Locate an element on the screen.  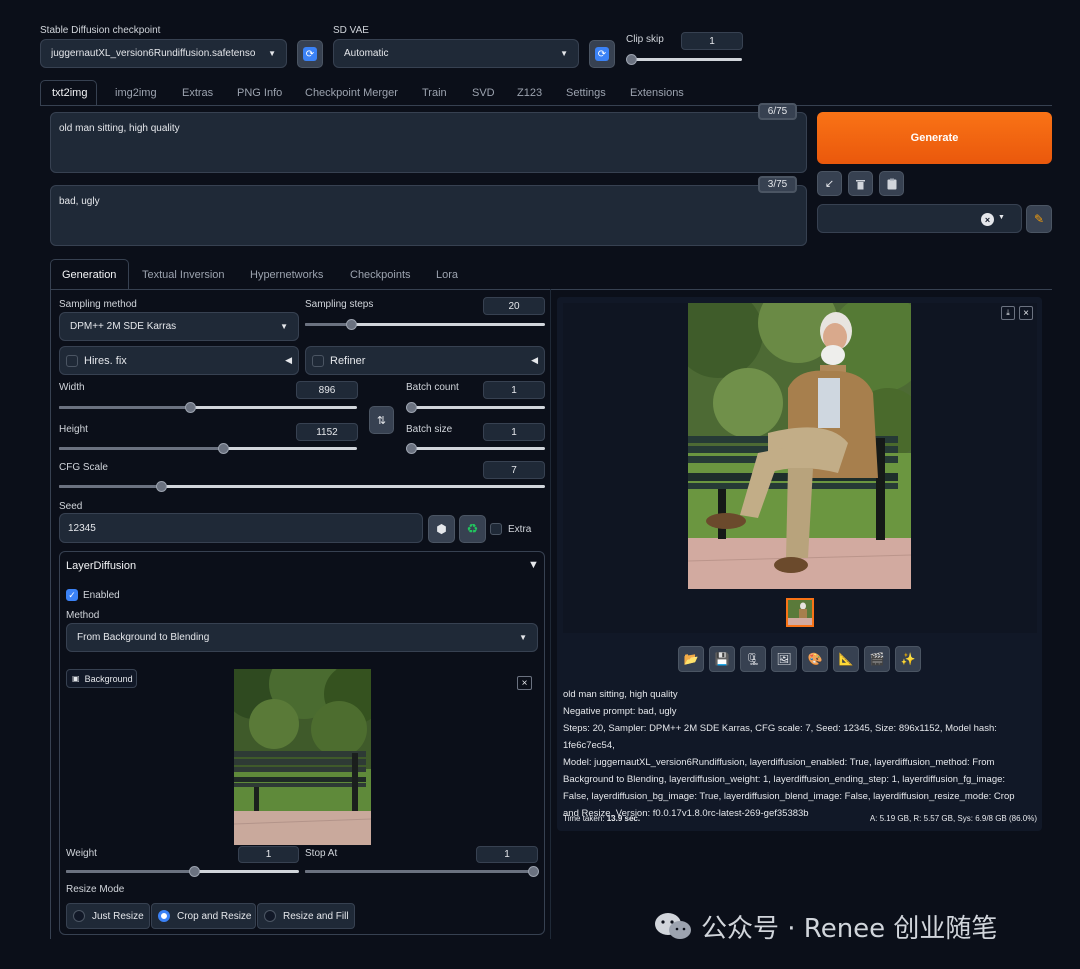
refiner-accordion: Refiner ◀ is located at coordinates (425, 360).